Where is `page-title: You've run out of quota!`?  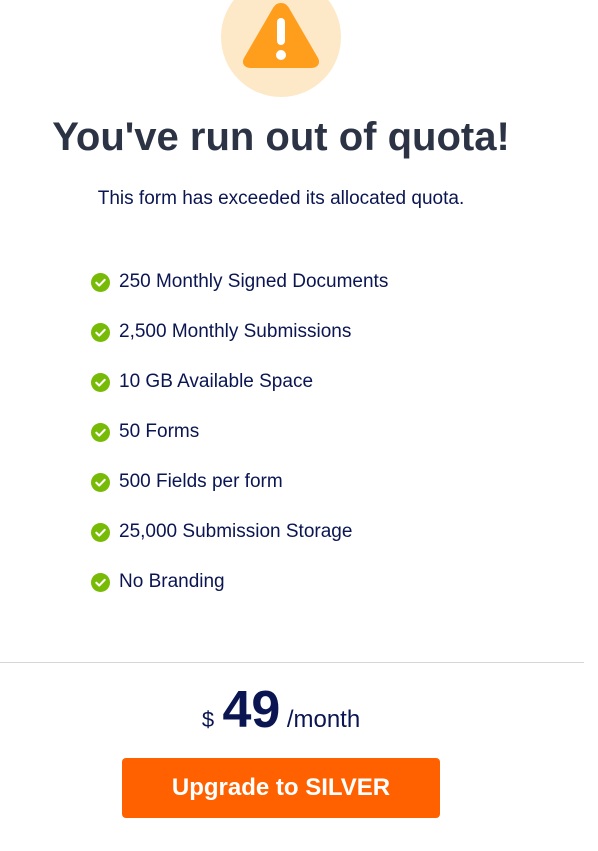 page-title: You've run out of quota! is located at coordinates (281, 137).